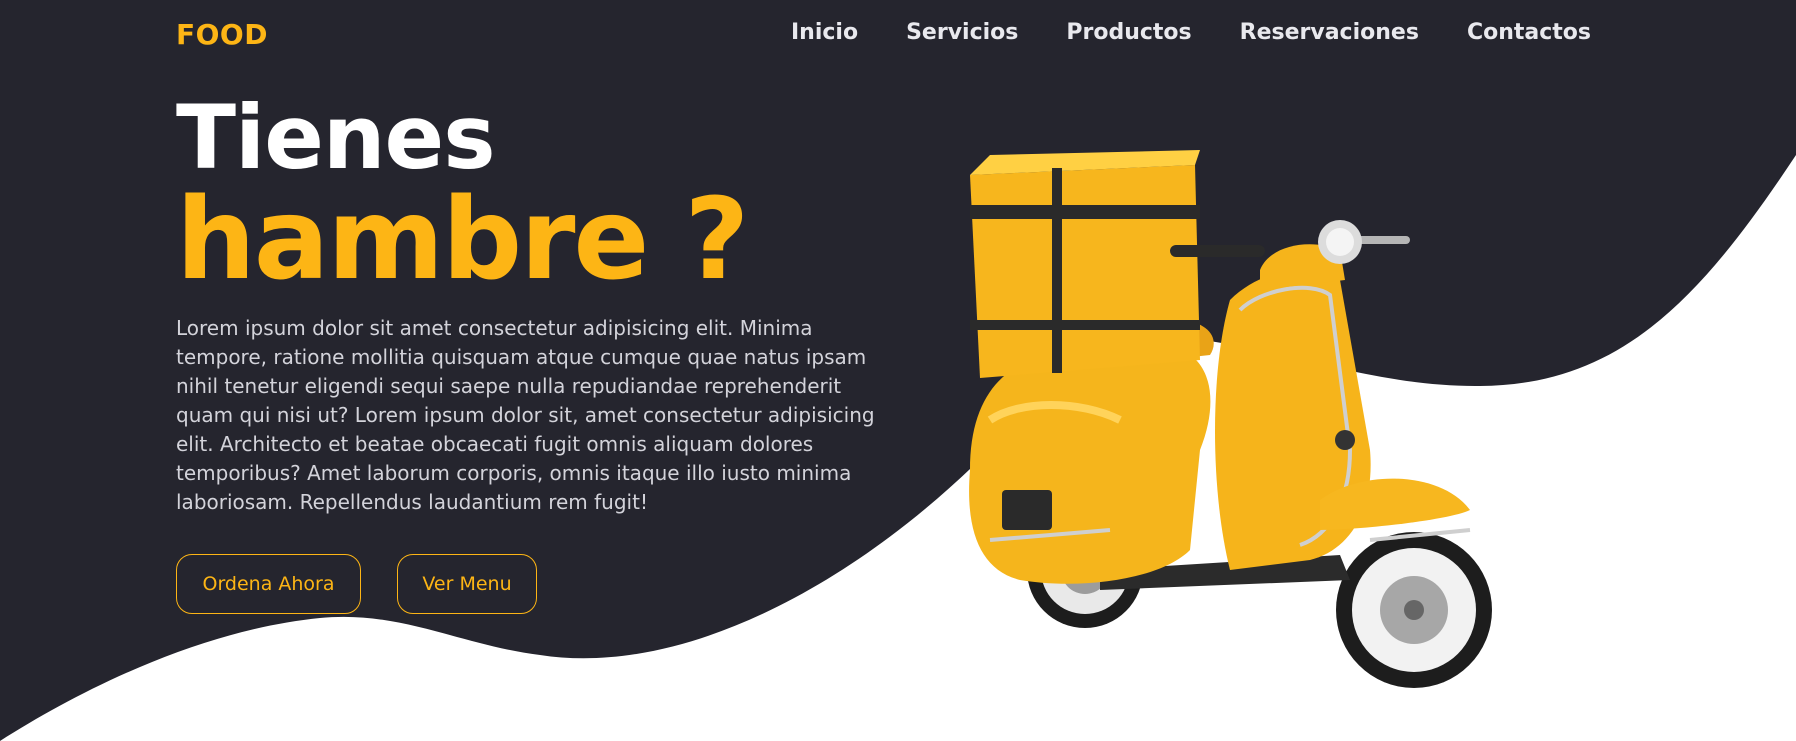  I want to click on nav-link-productos: Productos, so click(1128, 32).